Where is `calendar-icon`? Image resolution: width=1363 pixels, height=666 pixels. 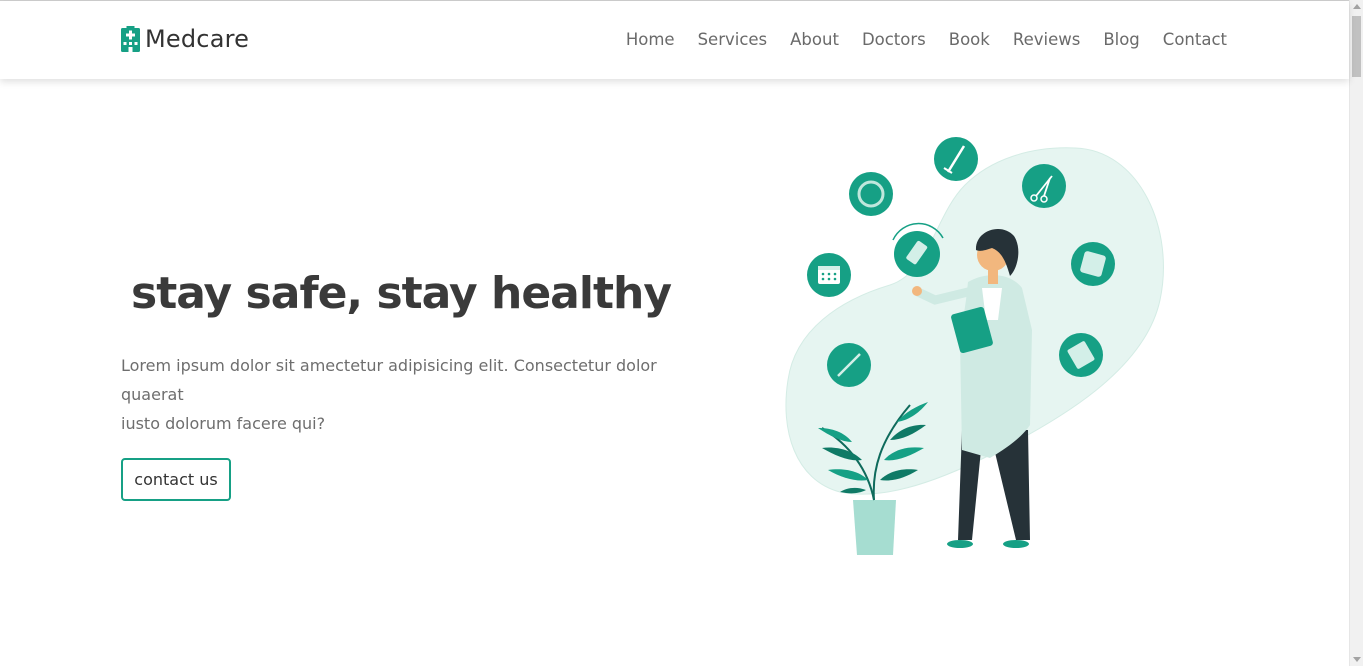 calendar-icon is located at coordinates (829, 275).